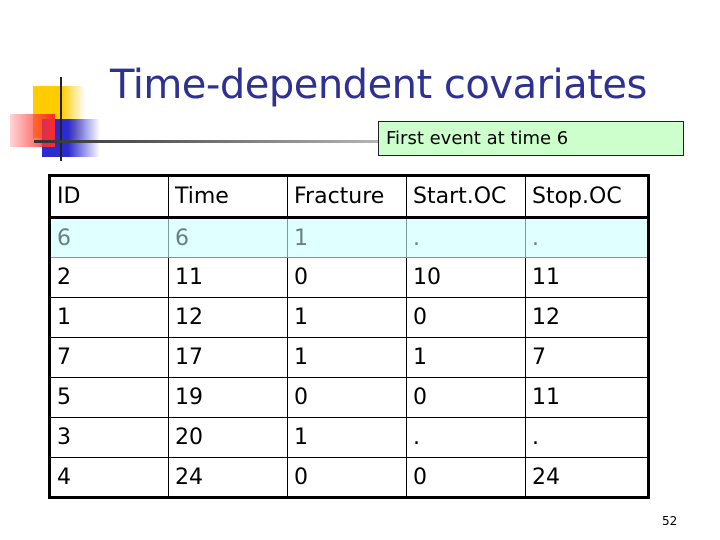 This screenshot has height=540, width=720. I want to click on table-row: 4 24 0 0 24, so click(349, 477).